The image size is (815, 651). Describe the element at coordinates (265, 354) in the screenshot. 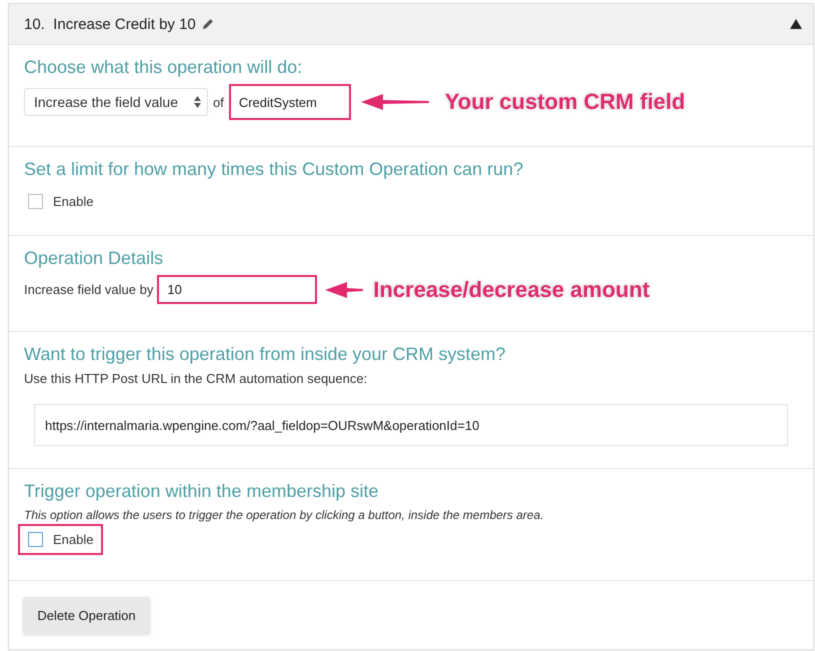

I see `section-heading: Want to trigger this operation from inside your CRM system?` at that location.